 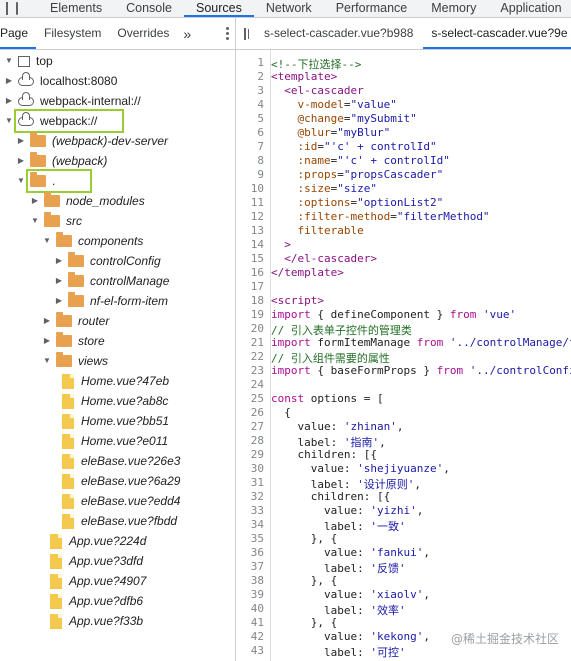 I want to click on tree-item: eleBase.vue?fbdd, so click(x=115, y=521).